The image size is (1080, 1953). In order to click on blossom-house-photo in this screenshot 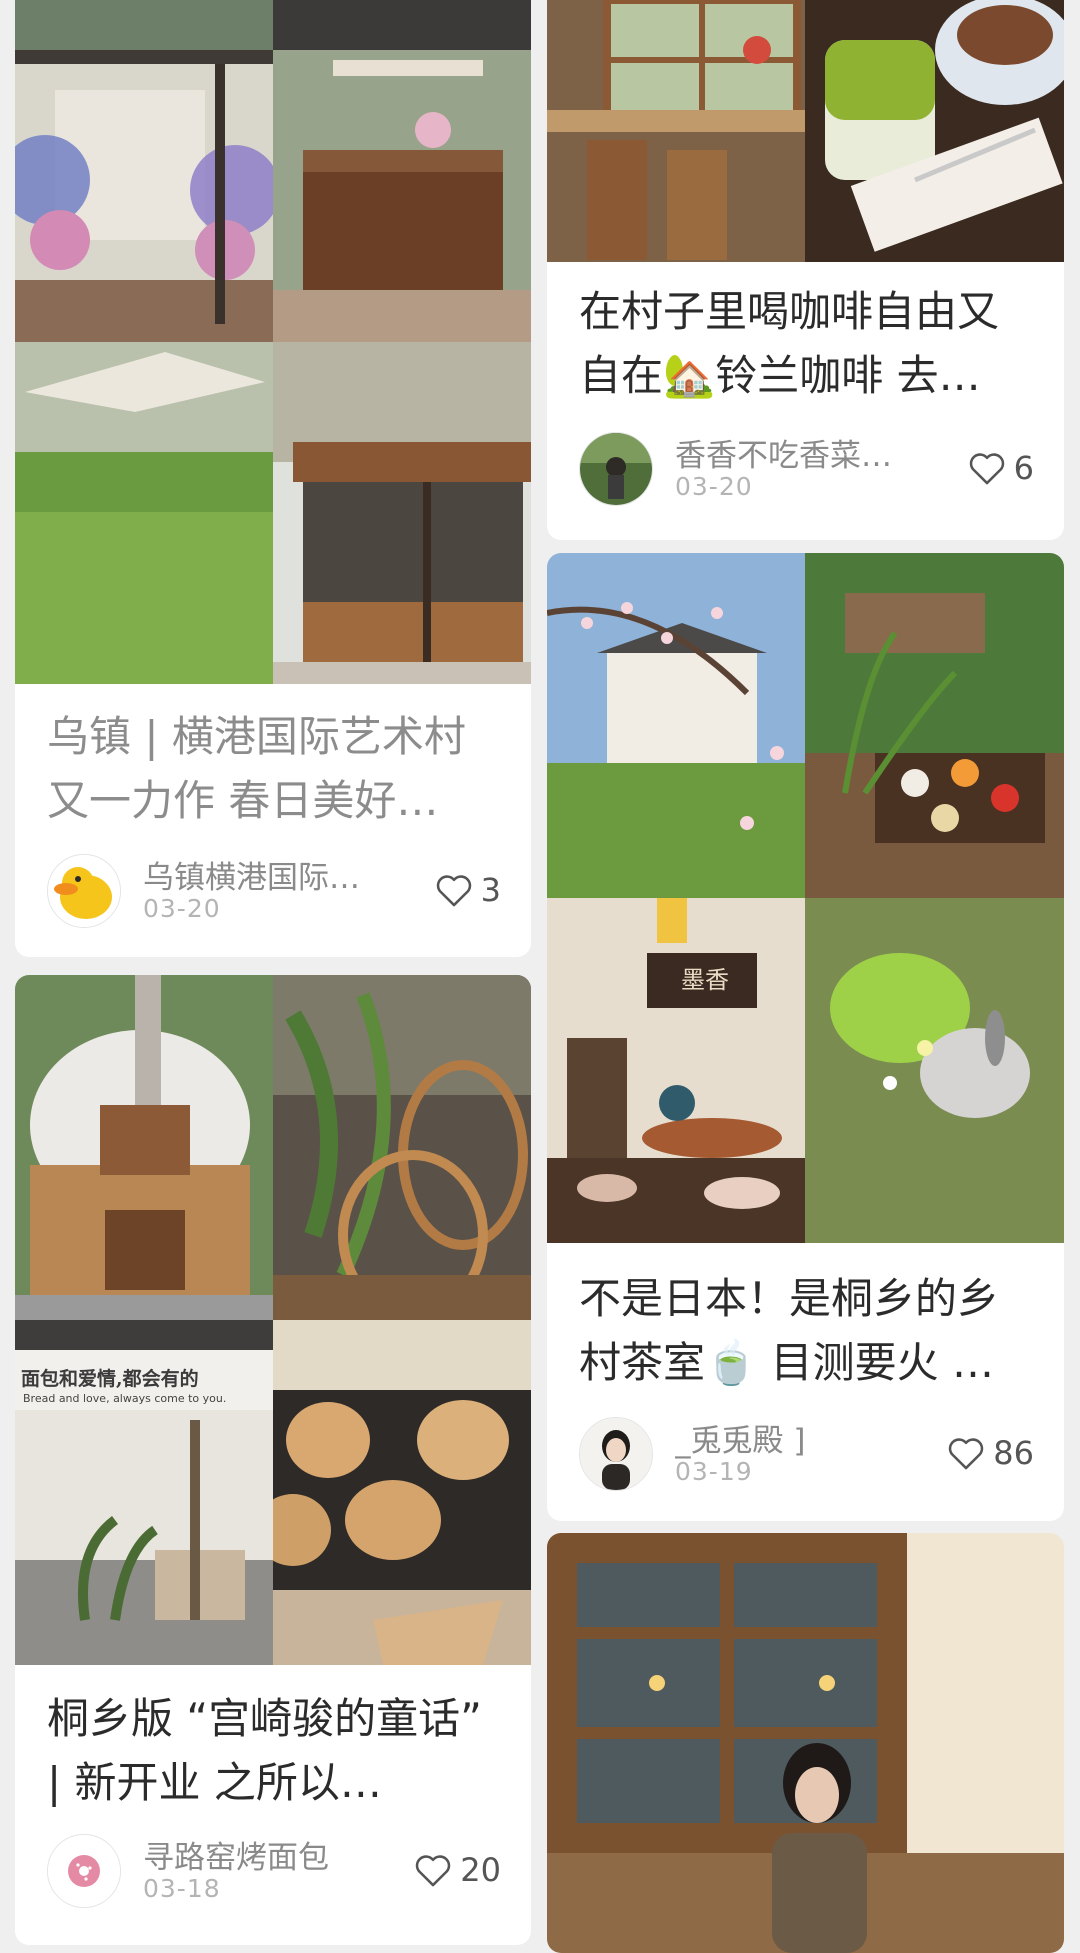, I will do `click(676, 725)`.